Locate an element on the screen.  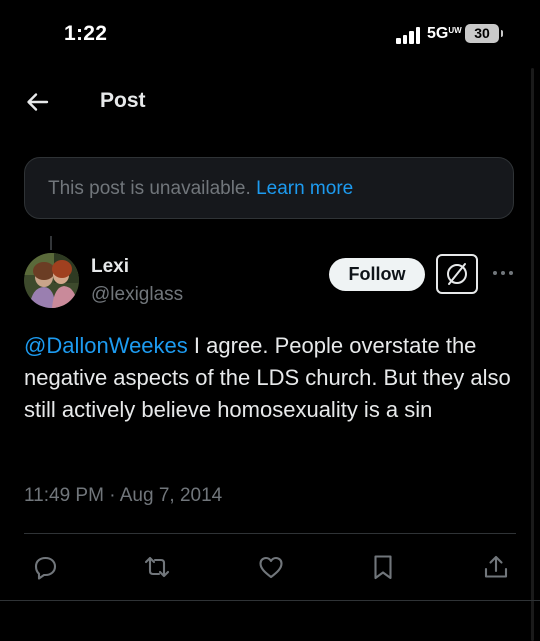
share-button is located at coordinates (496, 567).